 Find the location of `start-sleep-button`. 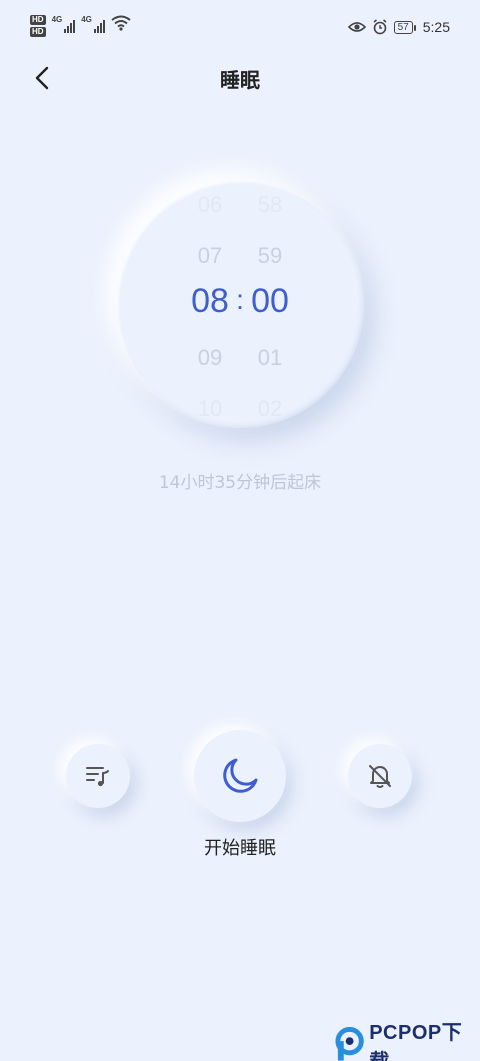

start-sleep-button is located at coordinates (240, 776).